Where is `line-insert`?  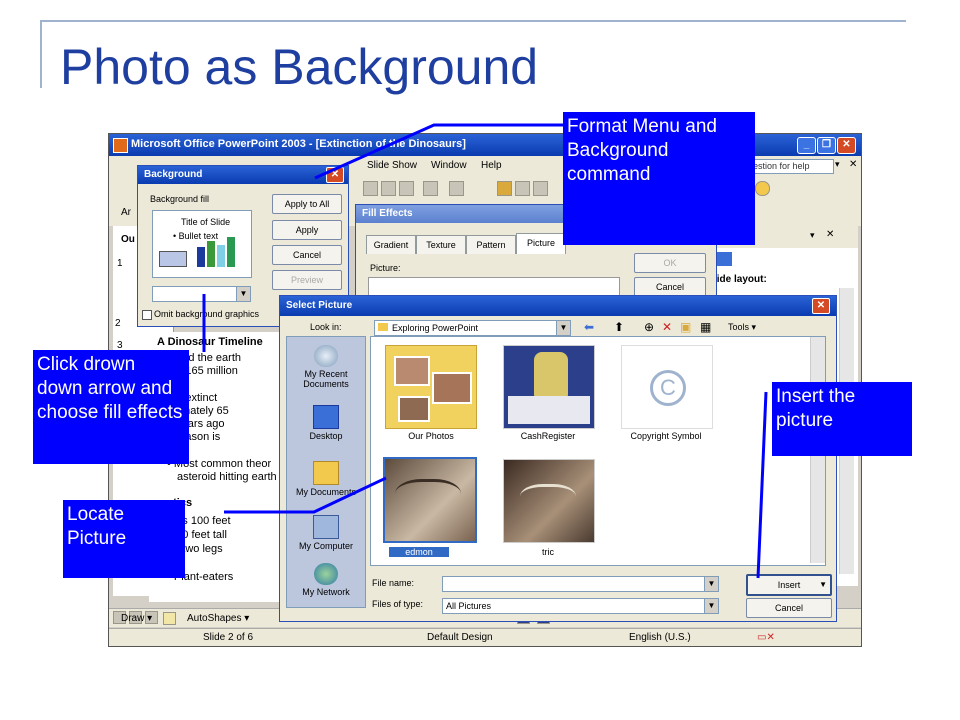
line-insert is located at coordinates (762, 485).